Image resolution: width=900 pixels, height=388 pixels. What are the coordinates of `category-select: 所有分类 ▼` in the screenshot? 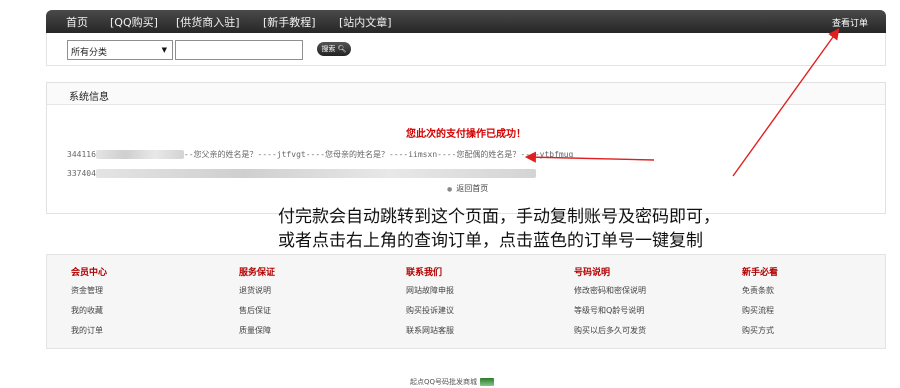 It's located at (120, 50).